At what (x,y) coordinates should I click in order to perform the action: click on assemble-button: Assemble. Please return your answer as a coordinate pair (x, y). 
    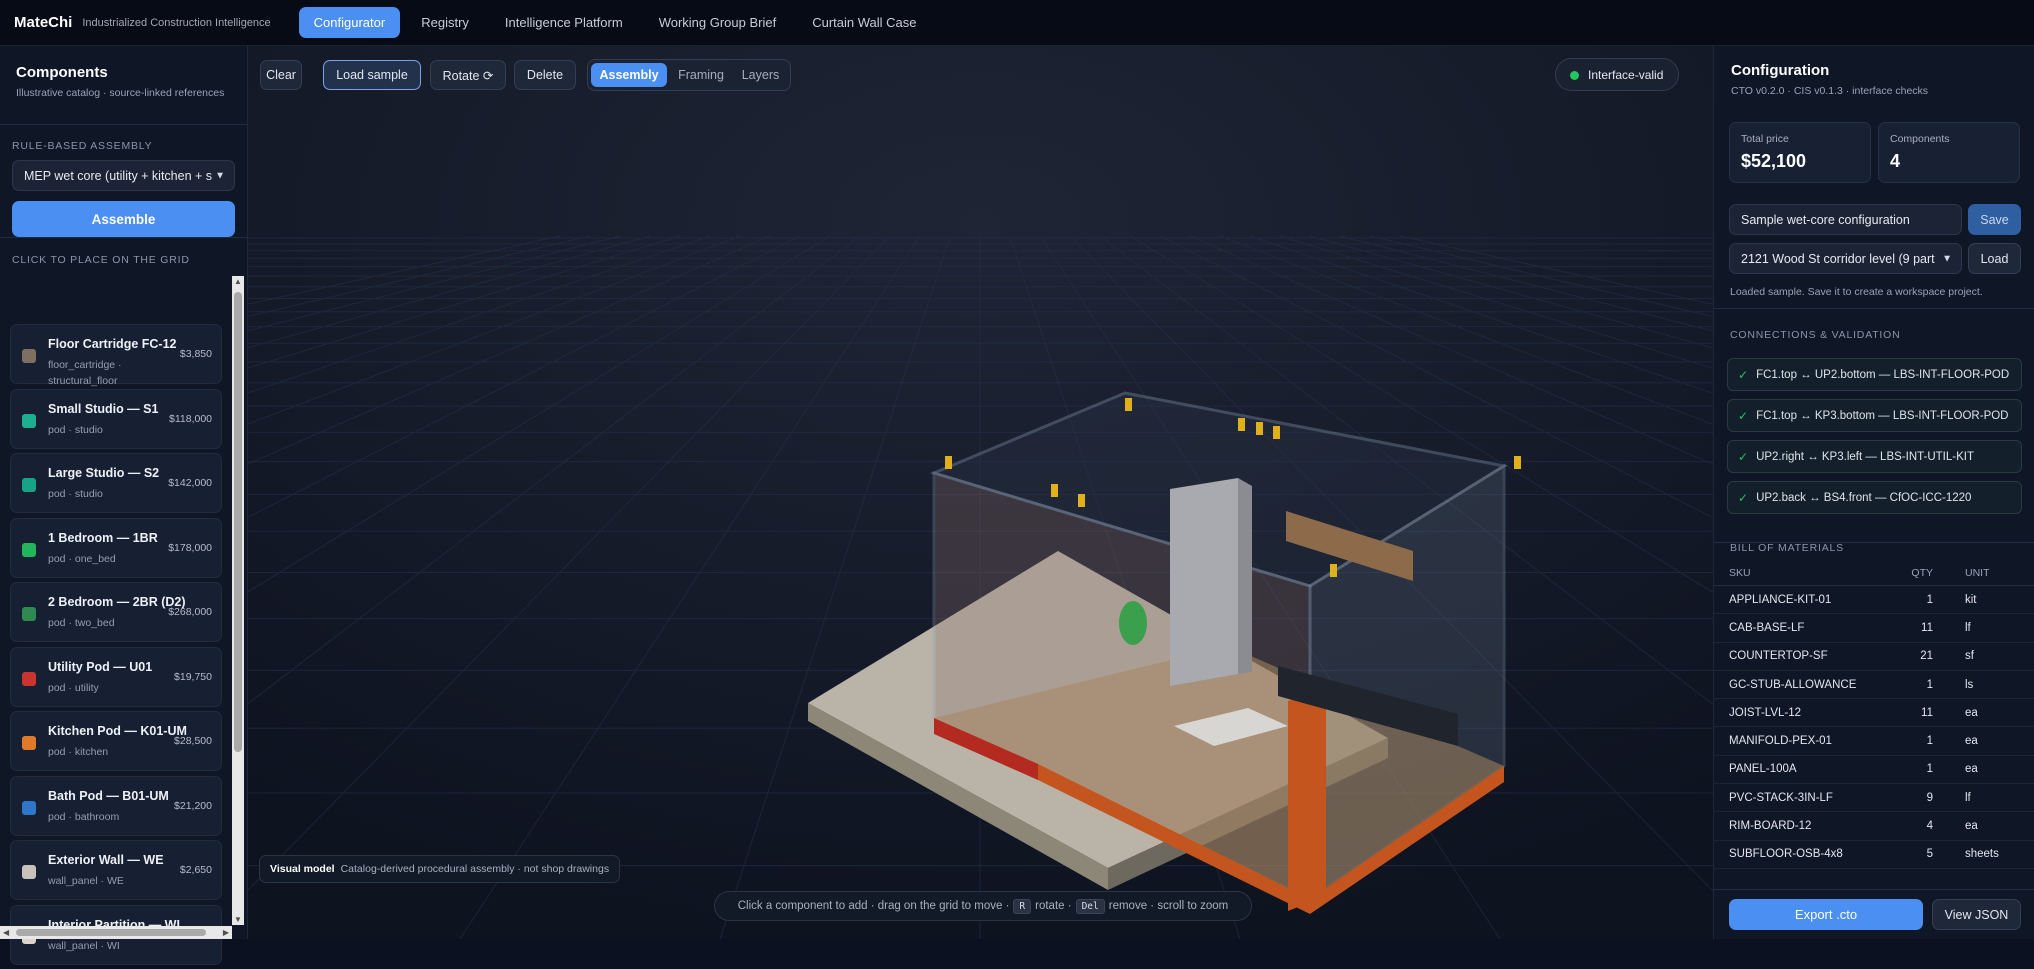
    Looking at the image, I should click on (123, 219).